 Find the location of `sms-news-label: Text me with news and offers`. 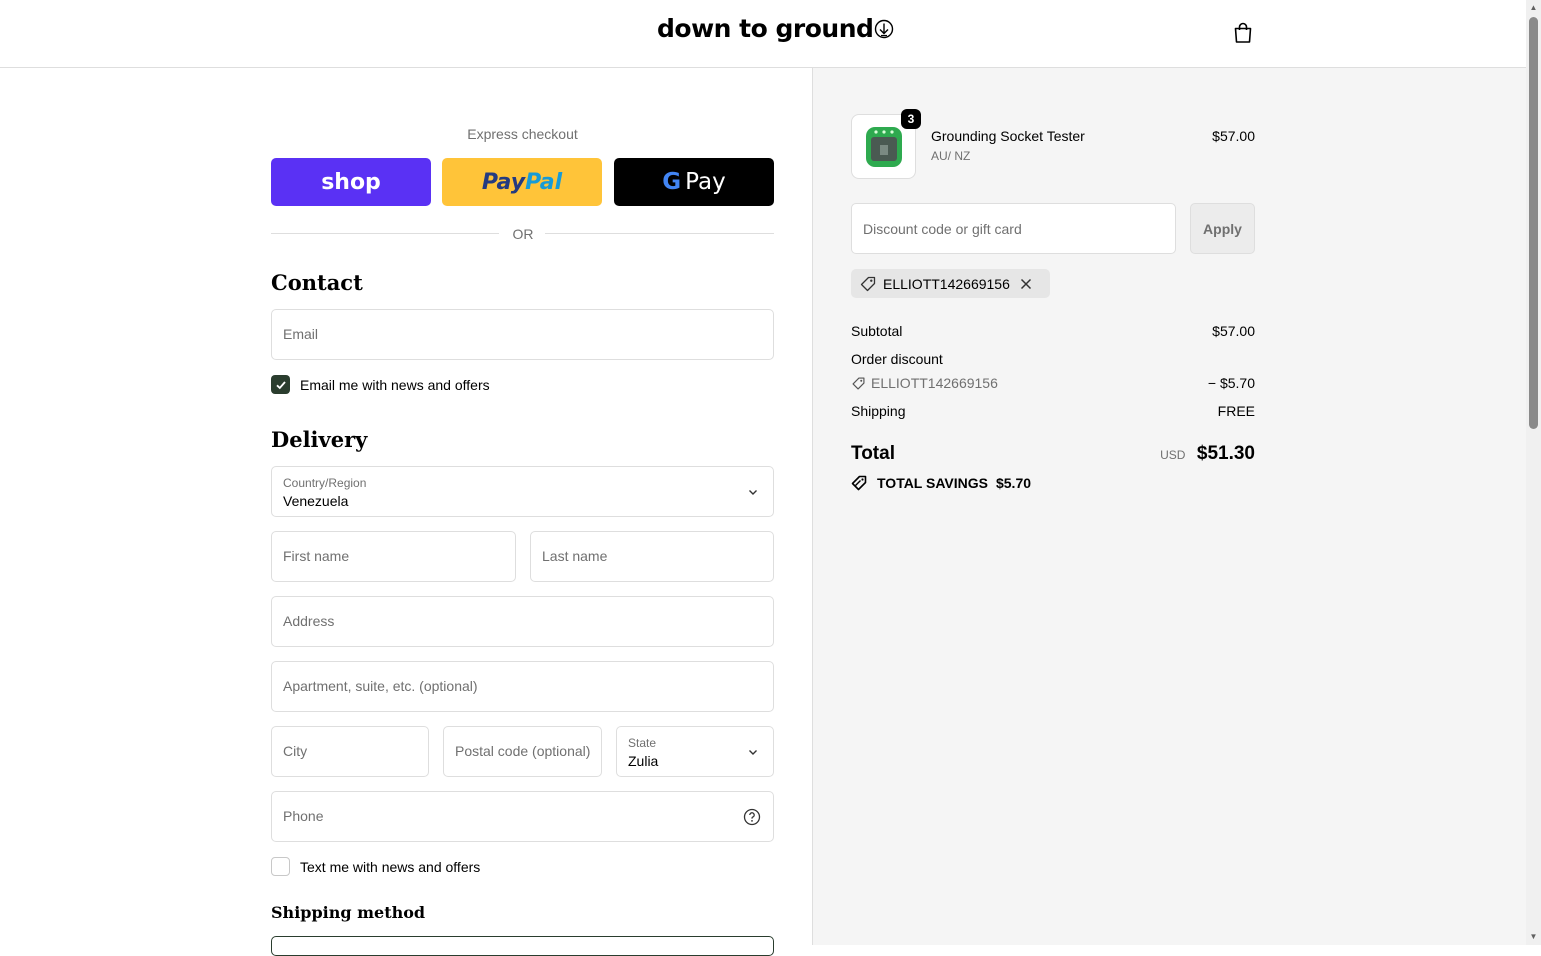

sms-news-label: Text me with news and offers is located at coordinates (390, 866).